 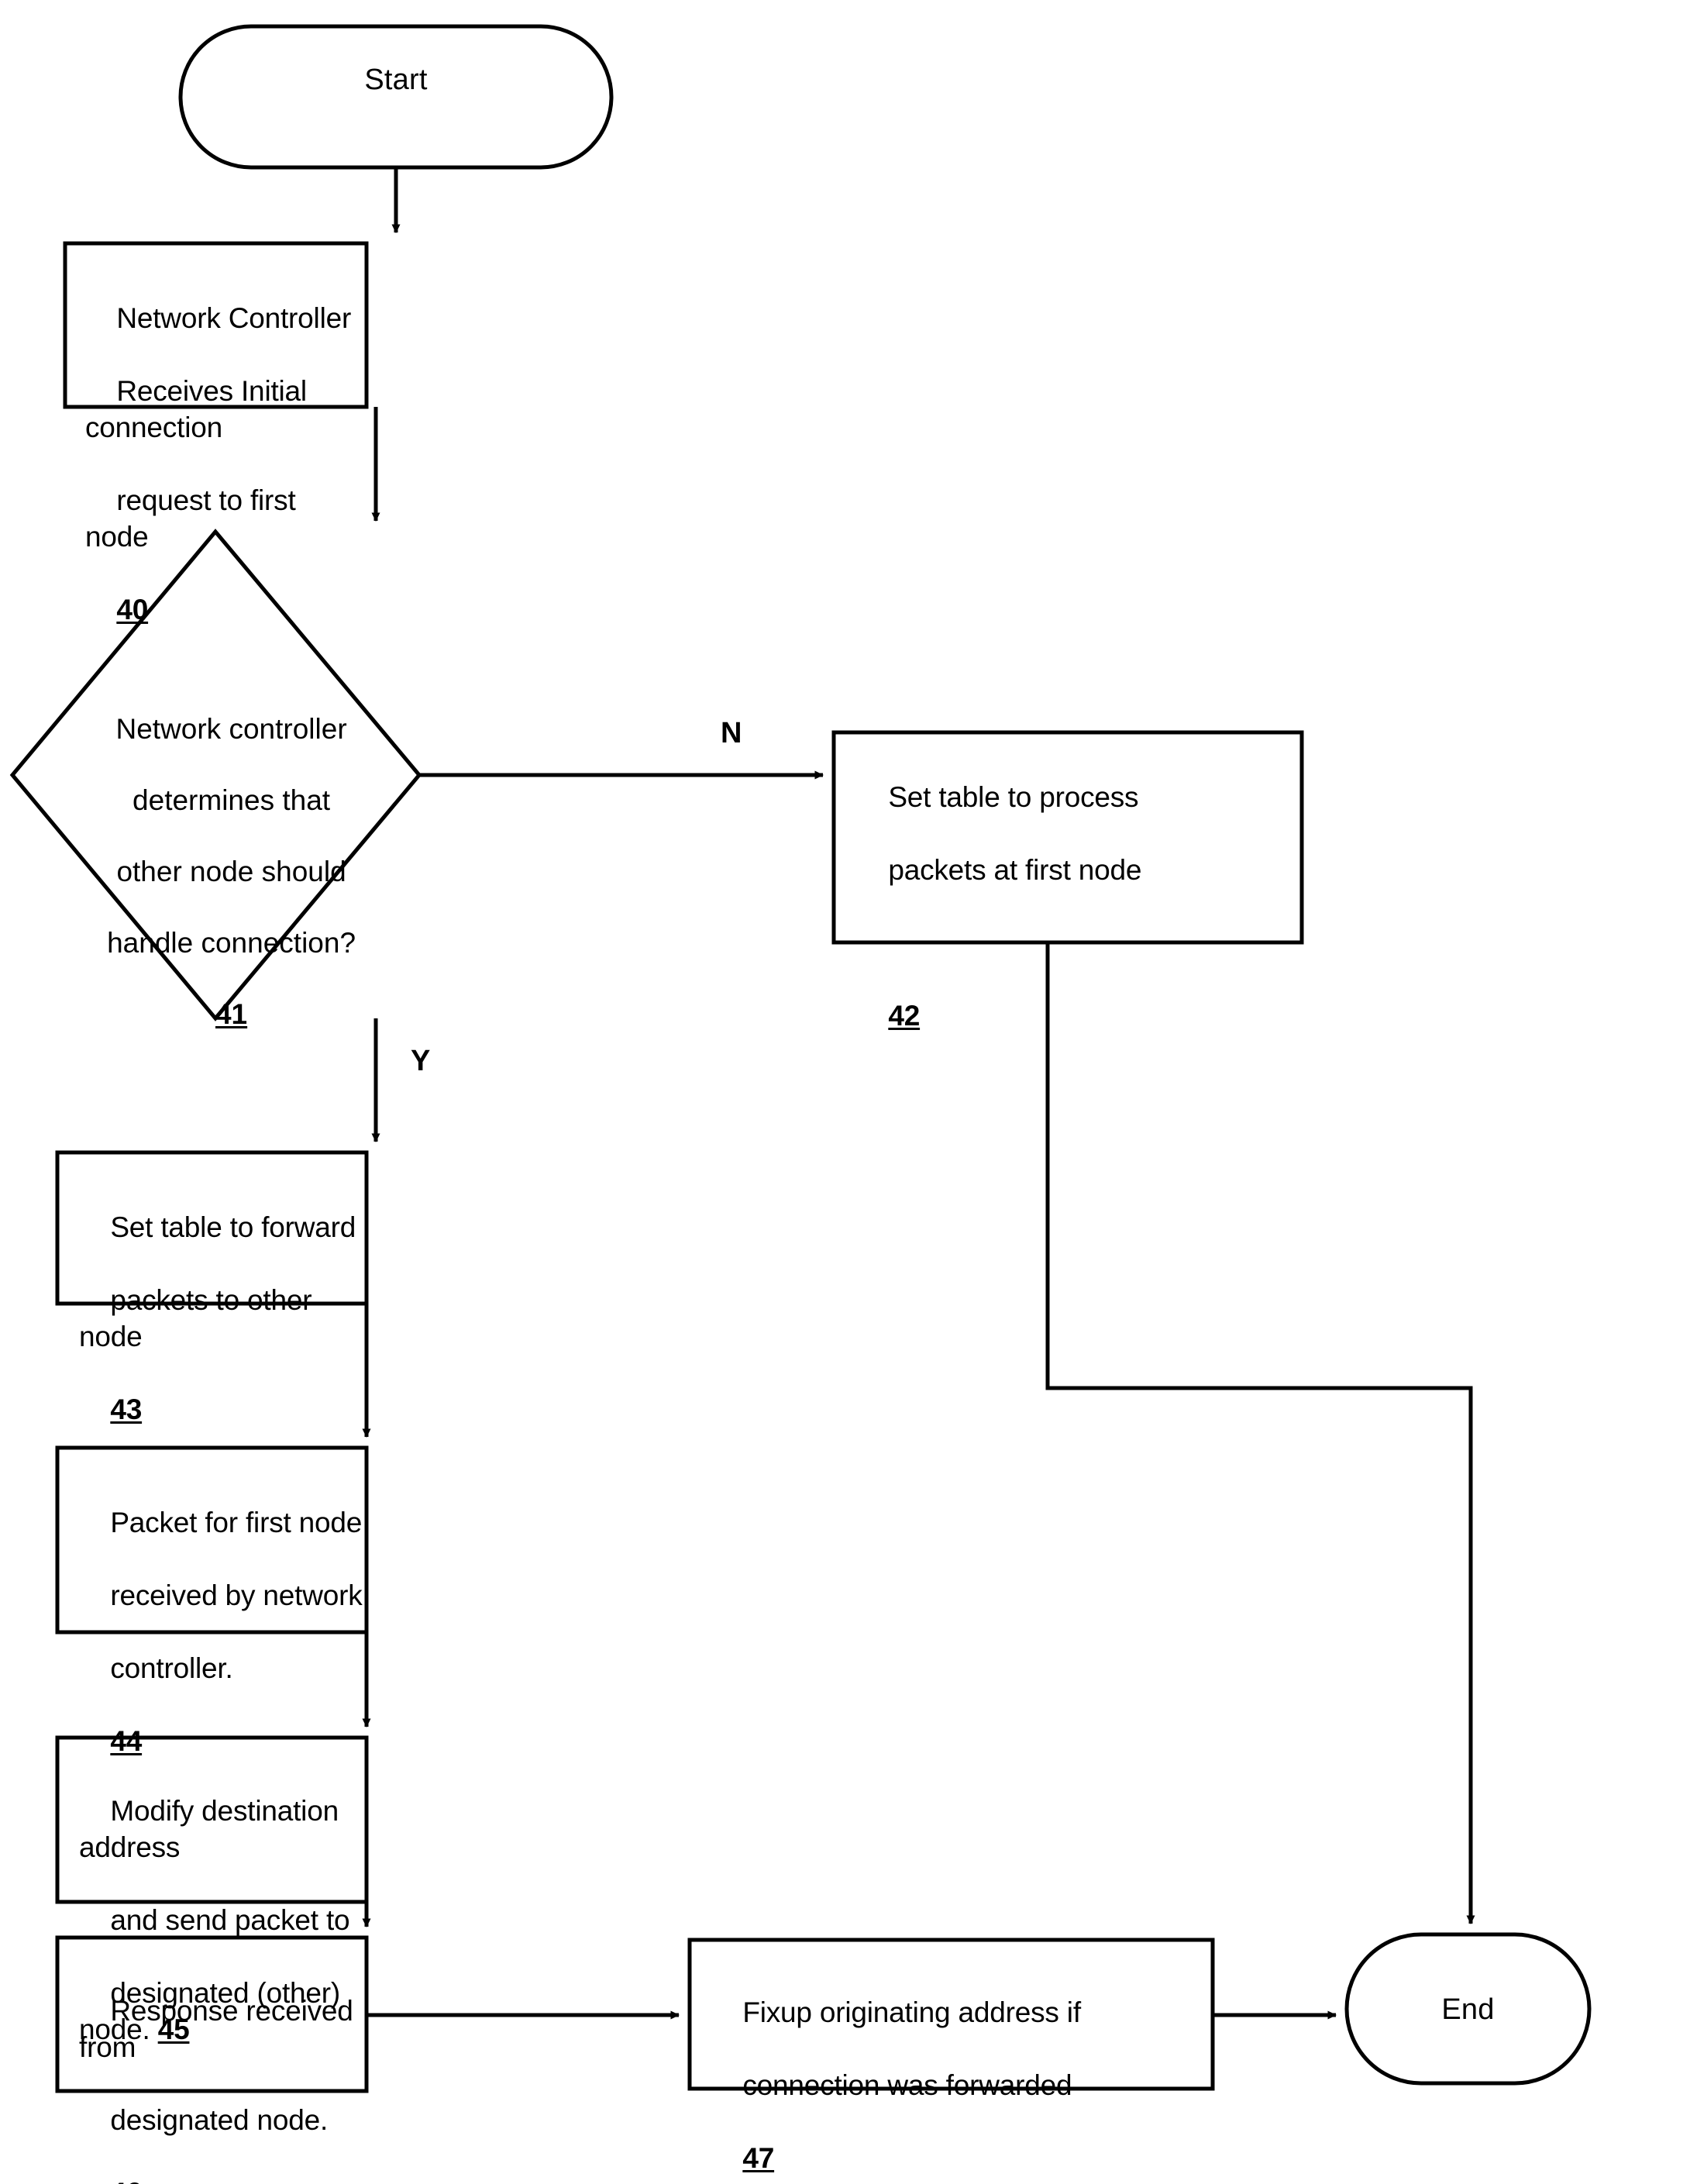 What do you see at coordinates (231, 1014) in the screenshot?
I see `decision-41-ref: 41` at bounding box center [231, 1014].